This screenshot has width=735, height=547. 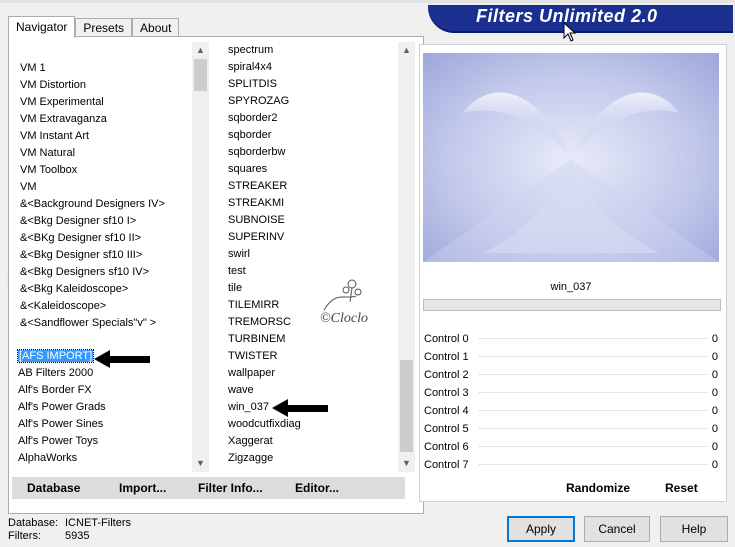 What do you see at coordinates (598, 488) in the screenshot?
I see `randomize-button: Randomize` at bounding box center [598, 488].